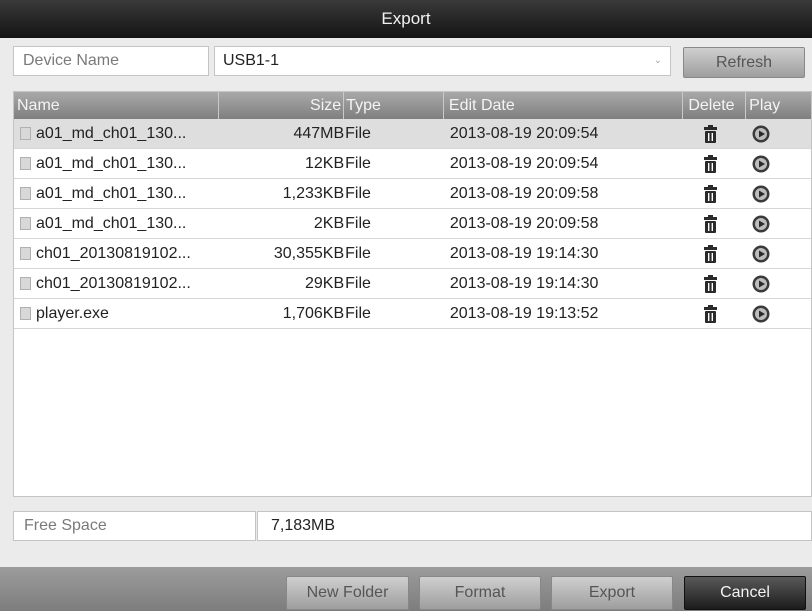  I want to click on device-select: USB1-1 ⌄, so click(442, 61).